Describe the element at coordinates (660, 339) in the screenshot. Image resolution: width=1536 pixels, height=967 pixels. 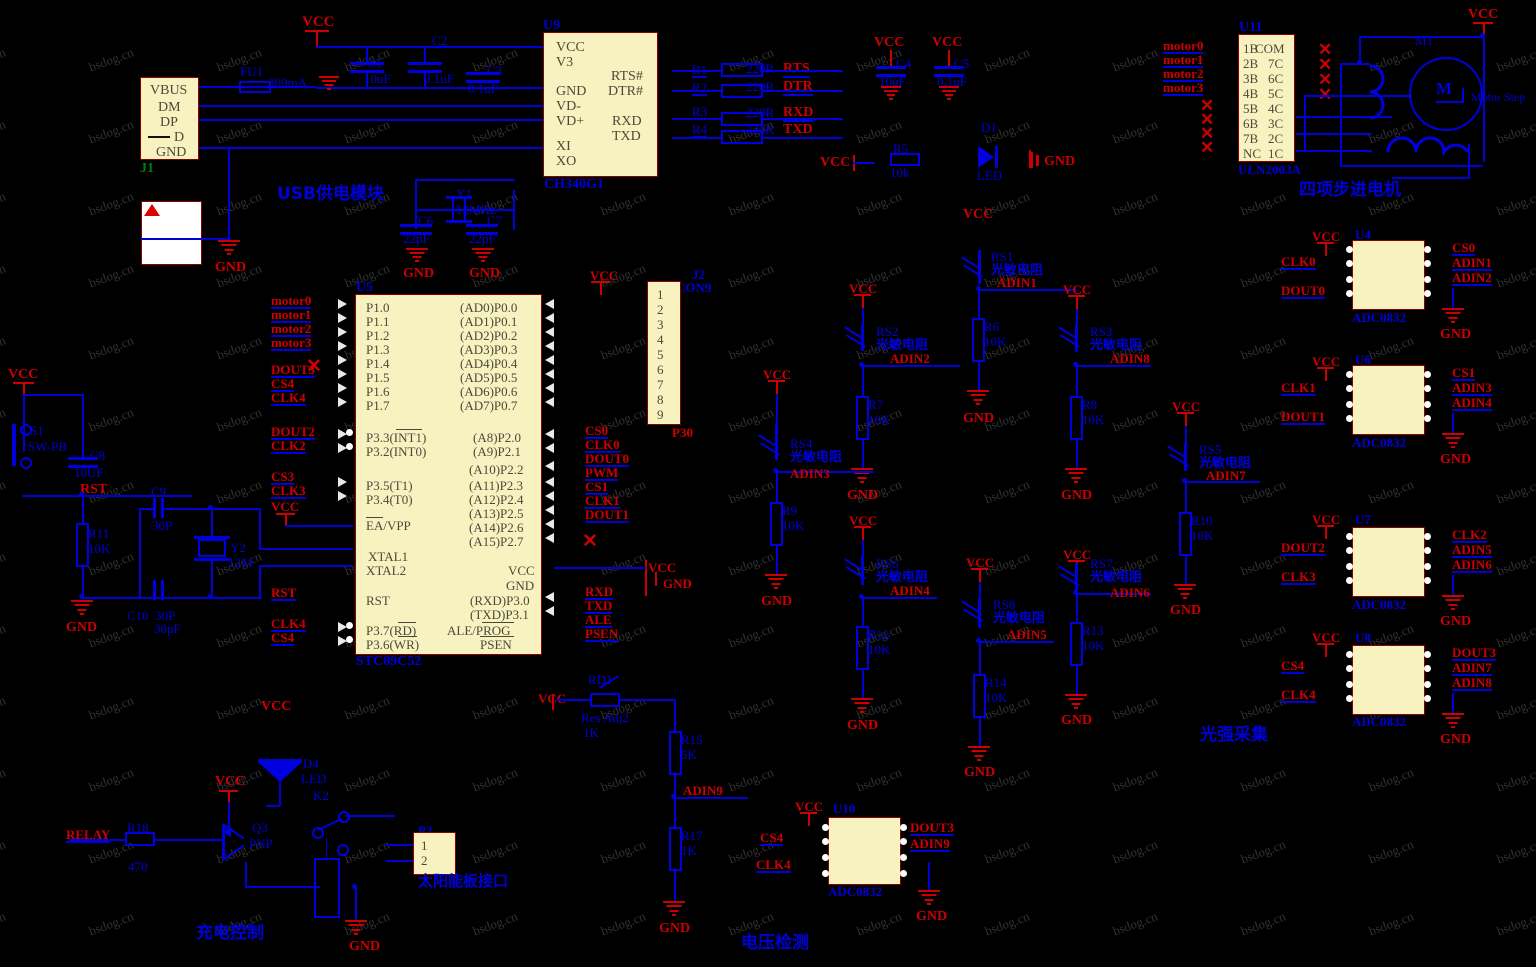
I see `j2-pin-4: 4` at that location.